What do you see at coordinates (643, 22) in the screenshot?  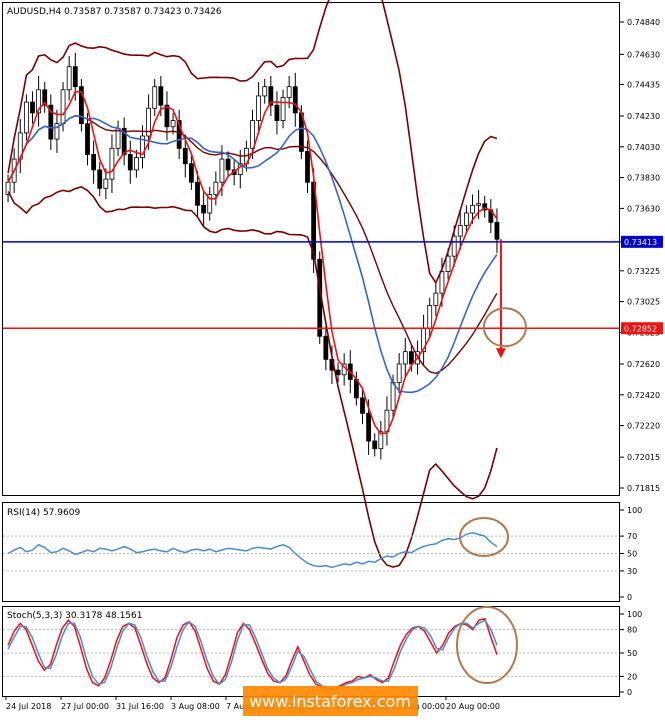 I see `price-tick-label: 0.74840` at bounding box center [643, 22].